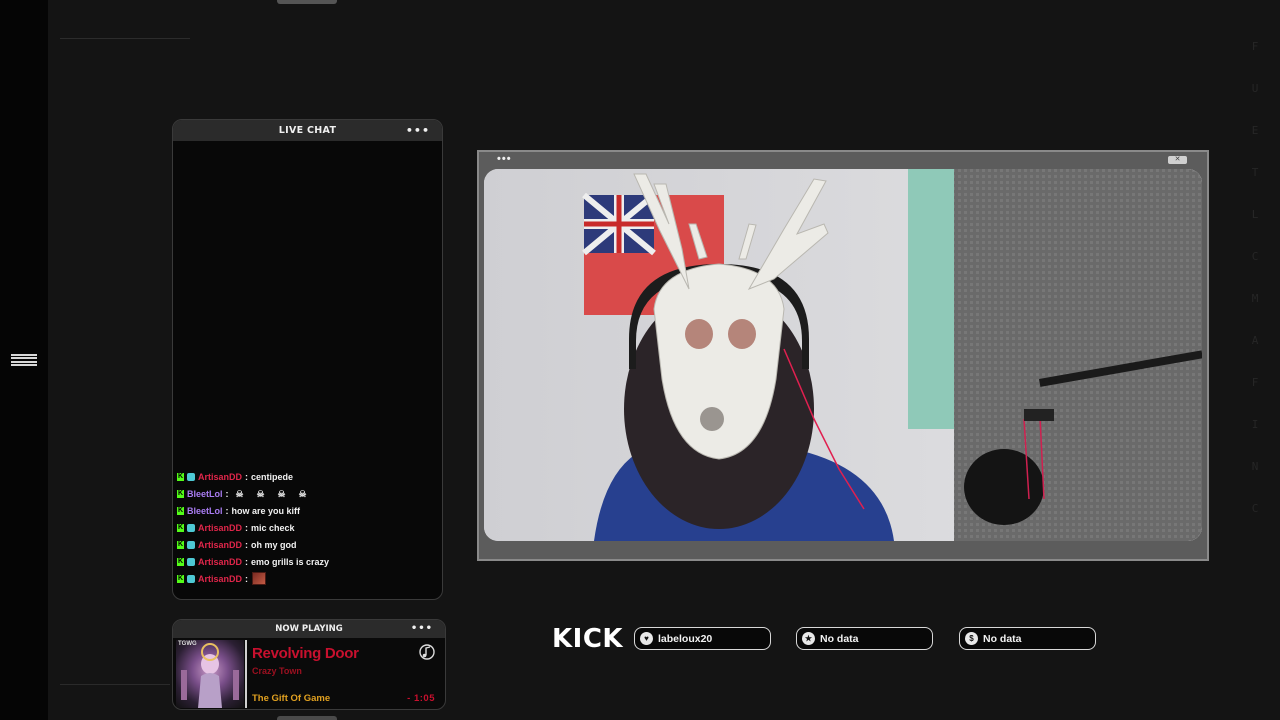 This screenshot has width=1280, height=720. I want to click on side-letter: L, so click(1255, 214).